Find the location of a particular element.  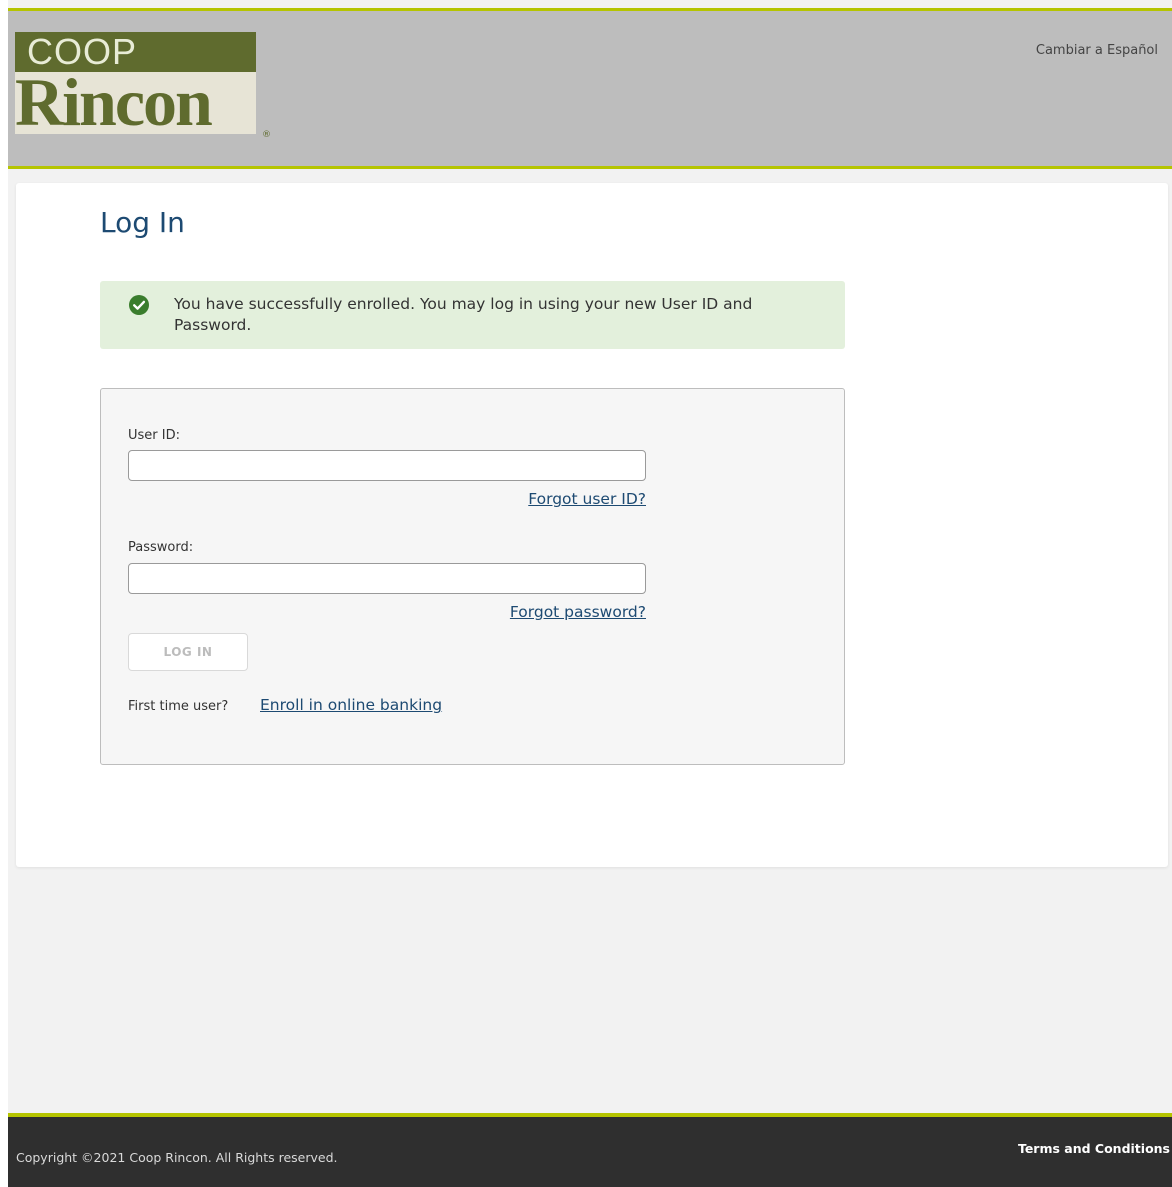

check-circle-icon is located at coordinates (139, 305).